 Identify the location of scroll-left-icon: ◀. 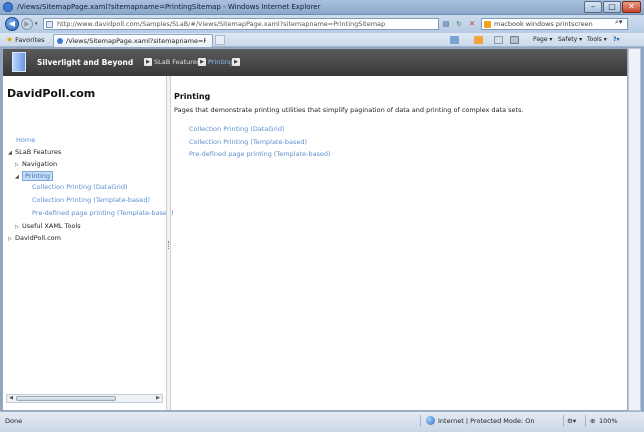
(11, 398).